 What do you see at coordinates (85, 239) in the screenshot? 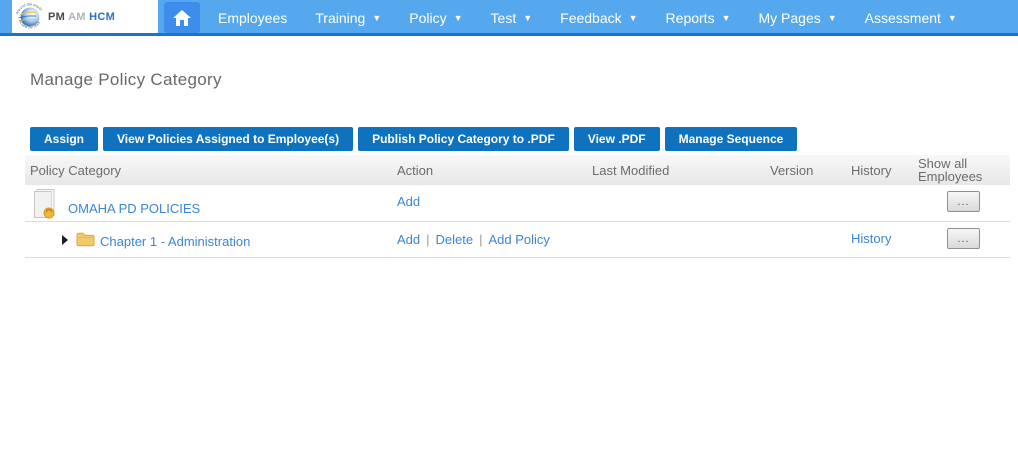
I see `folder-icon` at bounding box center [85, 239].